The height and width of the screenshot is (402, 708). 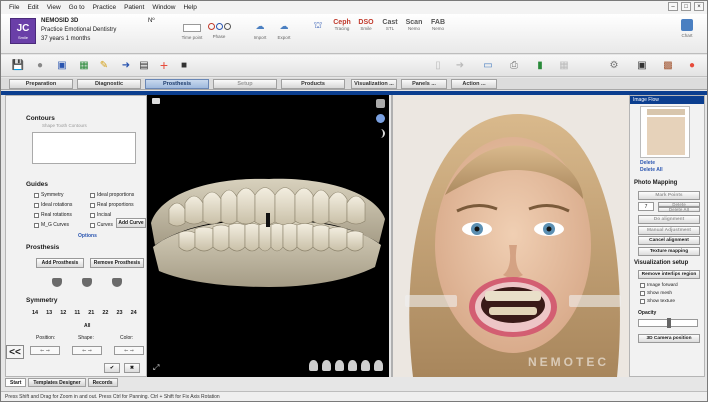 What do you see at coordinates (564, 65) in the screenshot?
I see `disabled-icon-3: ▦` at bounding box center [564, 65].